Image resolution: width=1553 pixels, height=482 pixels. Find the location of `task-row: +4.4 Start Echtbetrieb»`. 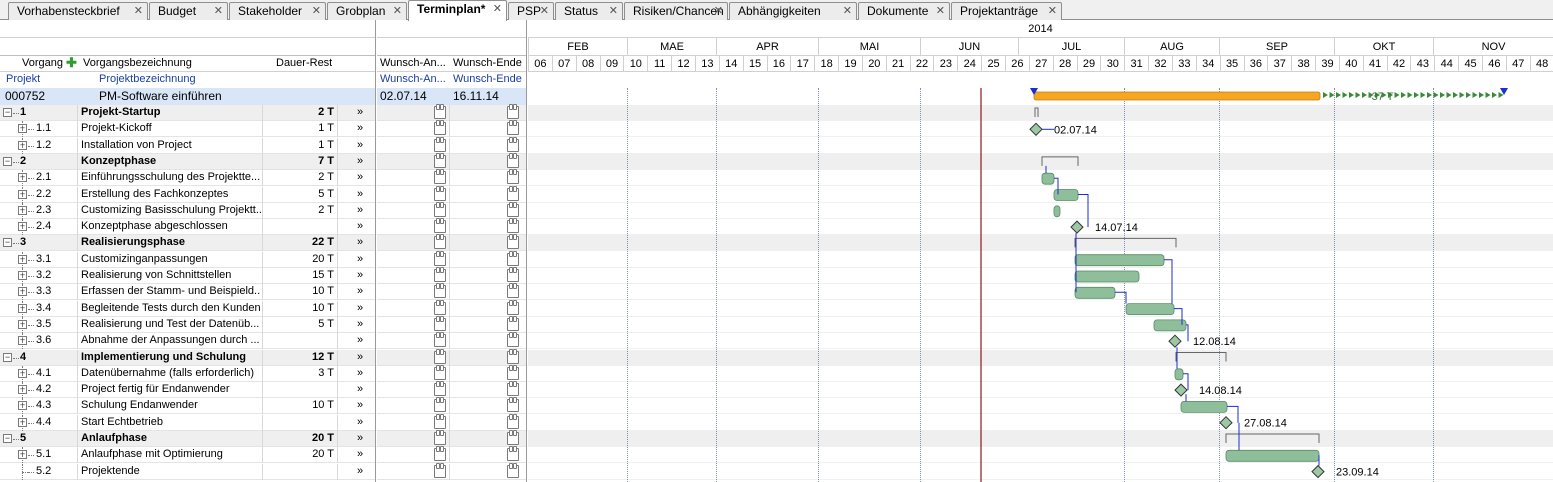

task-row: +4.4 Start Echtbetrieb» is located at coordinates (187, 422).